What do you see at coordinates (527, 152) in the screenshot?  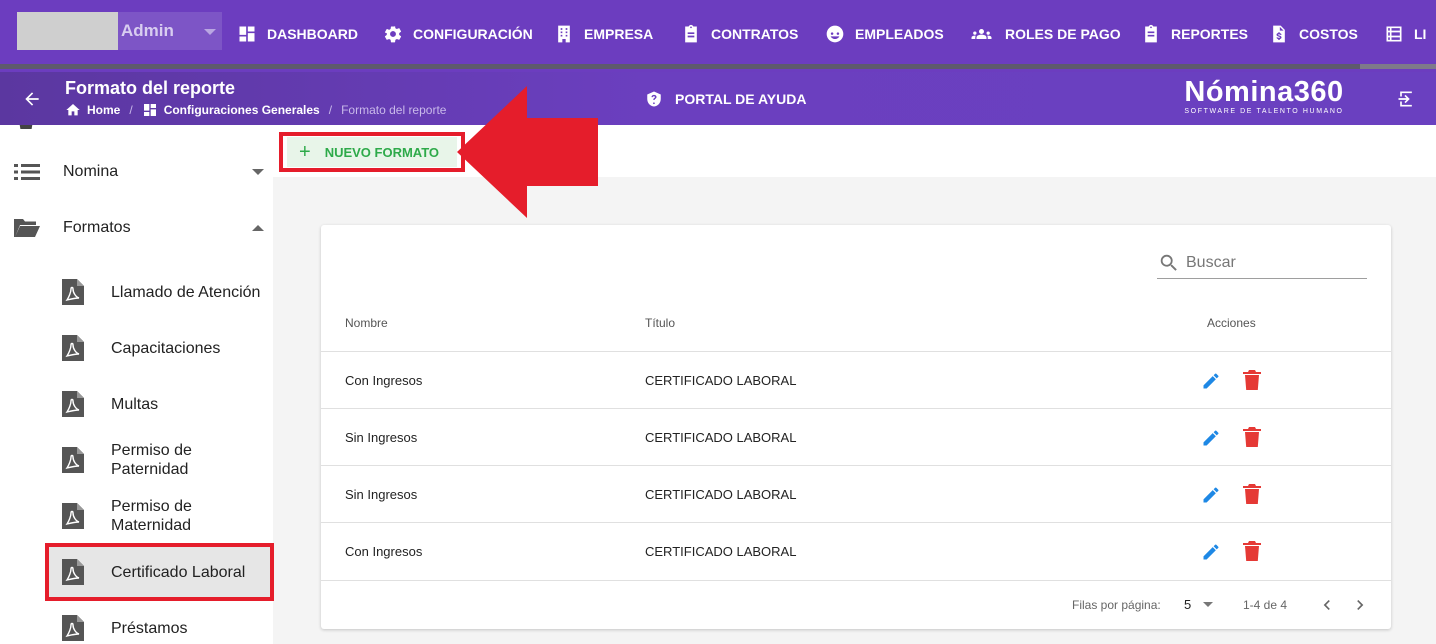 I see `red-arrow-icon` at bounding box center [527, 152].